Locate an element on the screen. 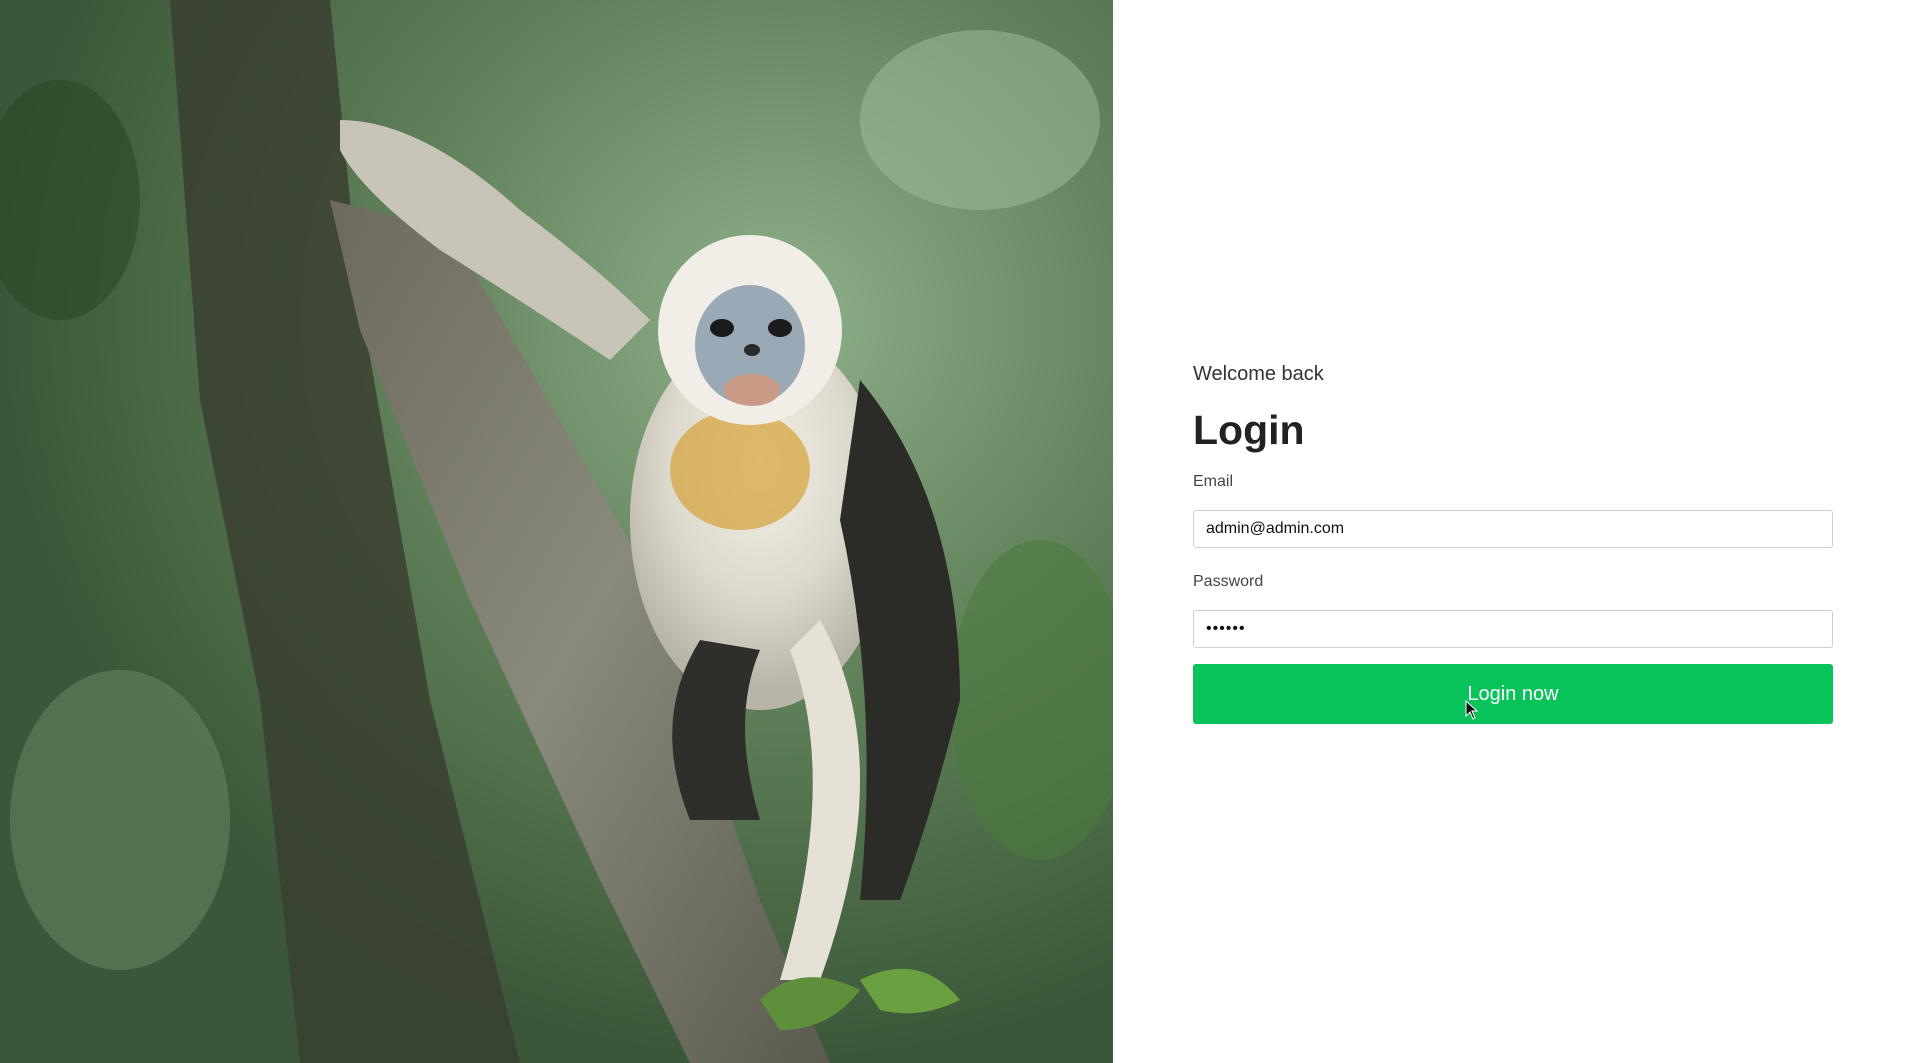 This screenshot has width=1905, height=1063. password-label: Password is located at coordinates (1228, 581).